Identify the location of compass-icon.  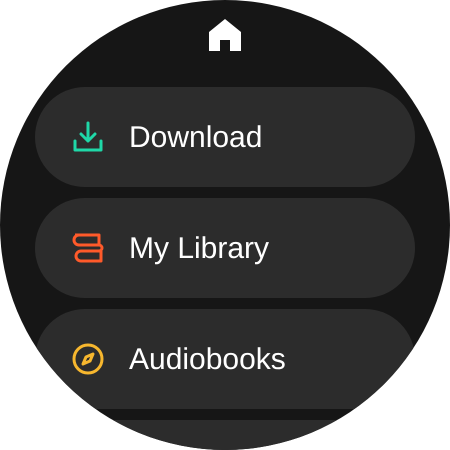
(88, 359).